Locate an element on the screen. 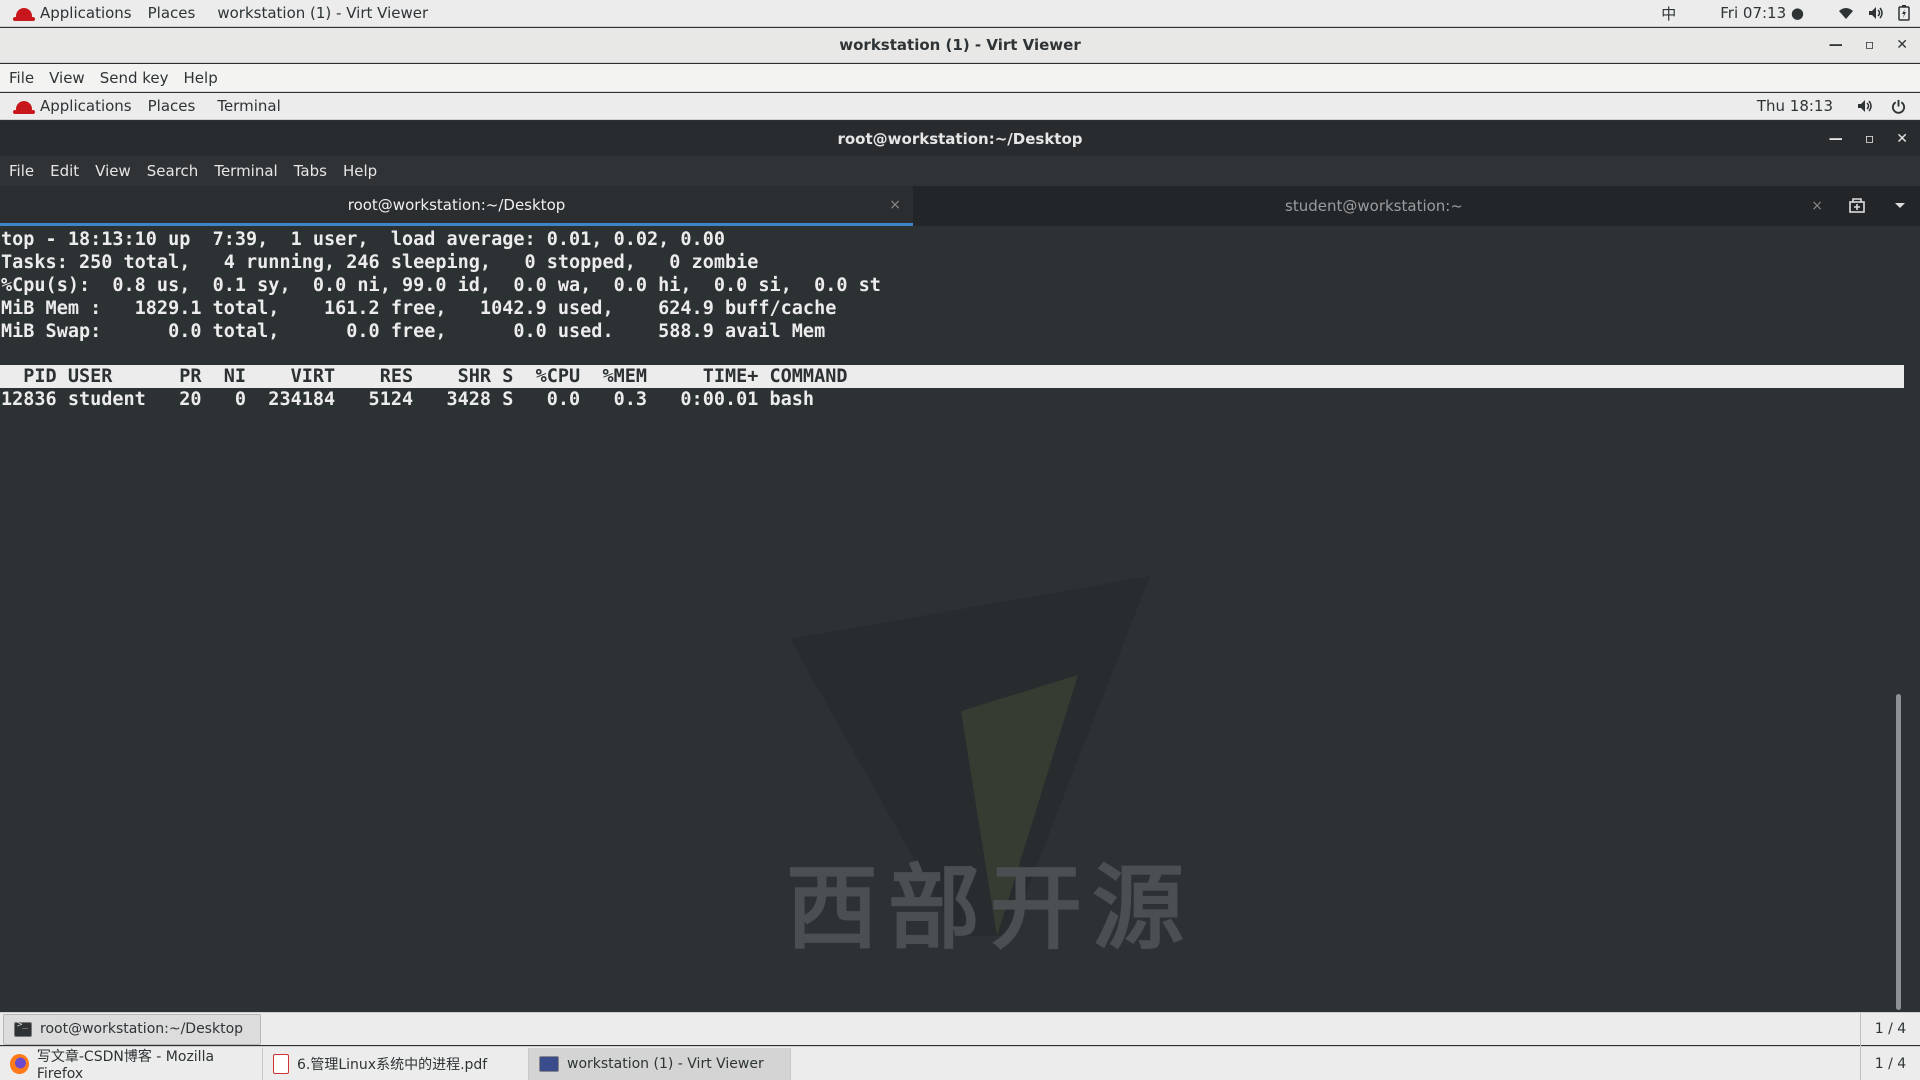 Image resolution: width=1920 pixels, height=1080 pixels. guest-terminal-menu: Terminal is located at coordinates (248, 106).